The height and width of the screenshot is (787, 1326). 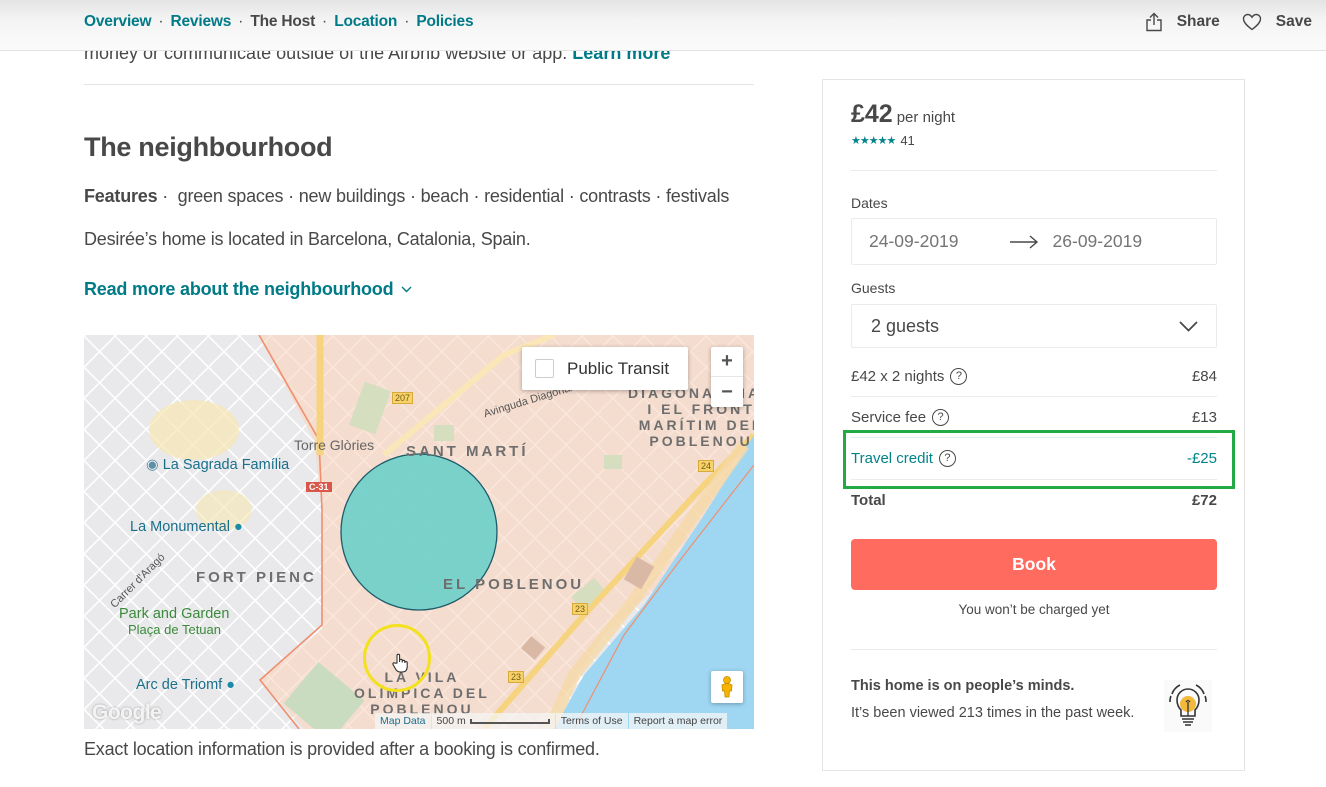 I want to click on report-map-error-link: Report a map error, so click(x=678, y=721).